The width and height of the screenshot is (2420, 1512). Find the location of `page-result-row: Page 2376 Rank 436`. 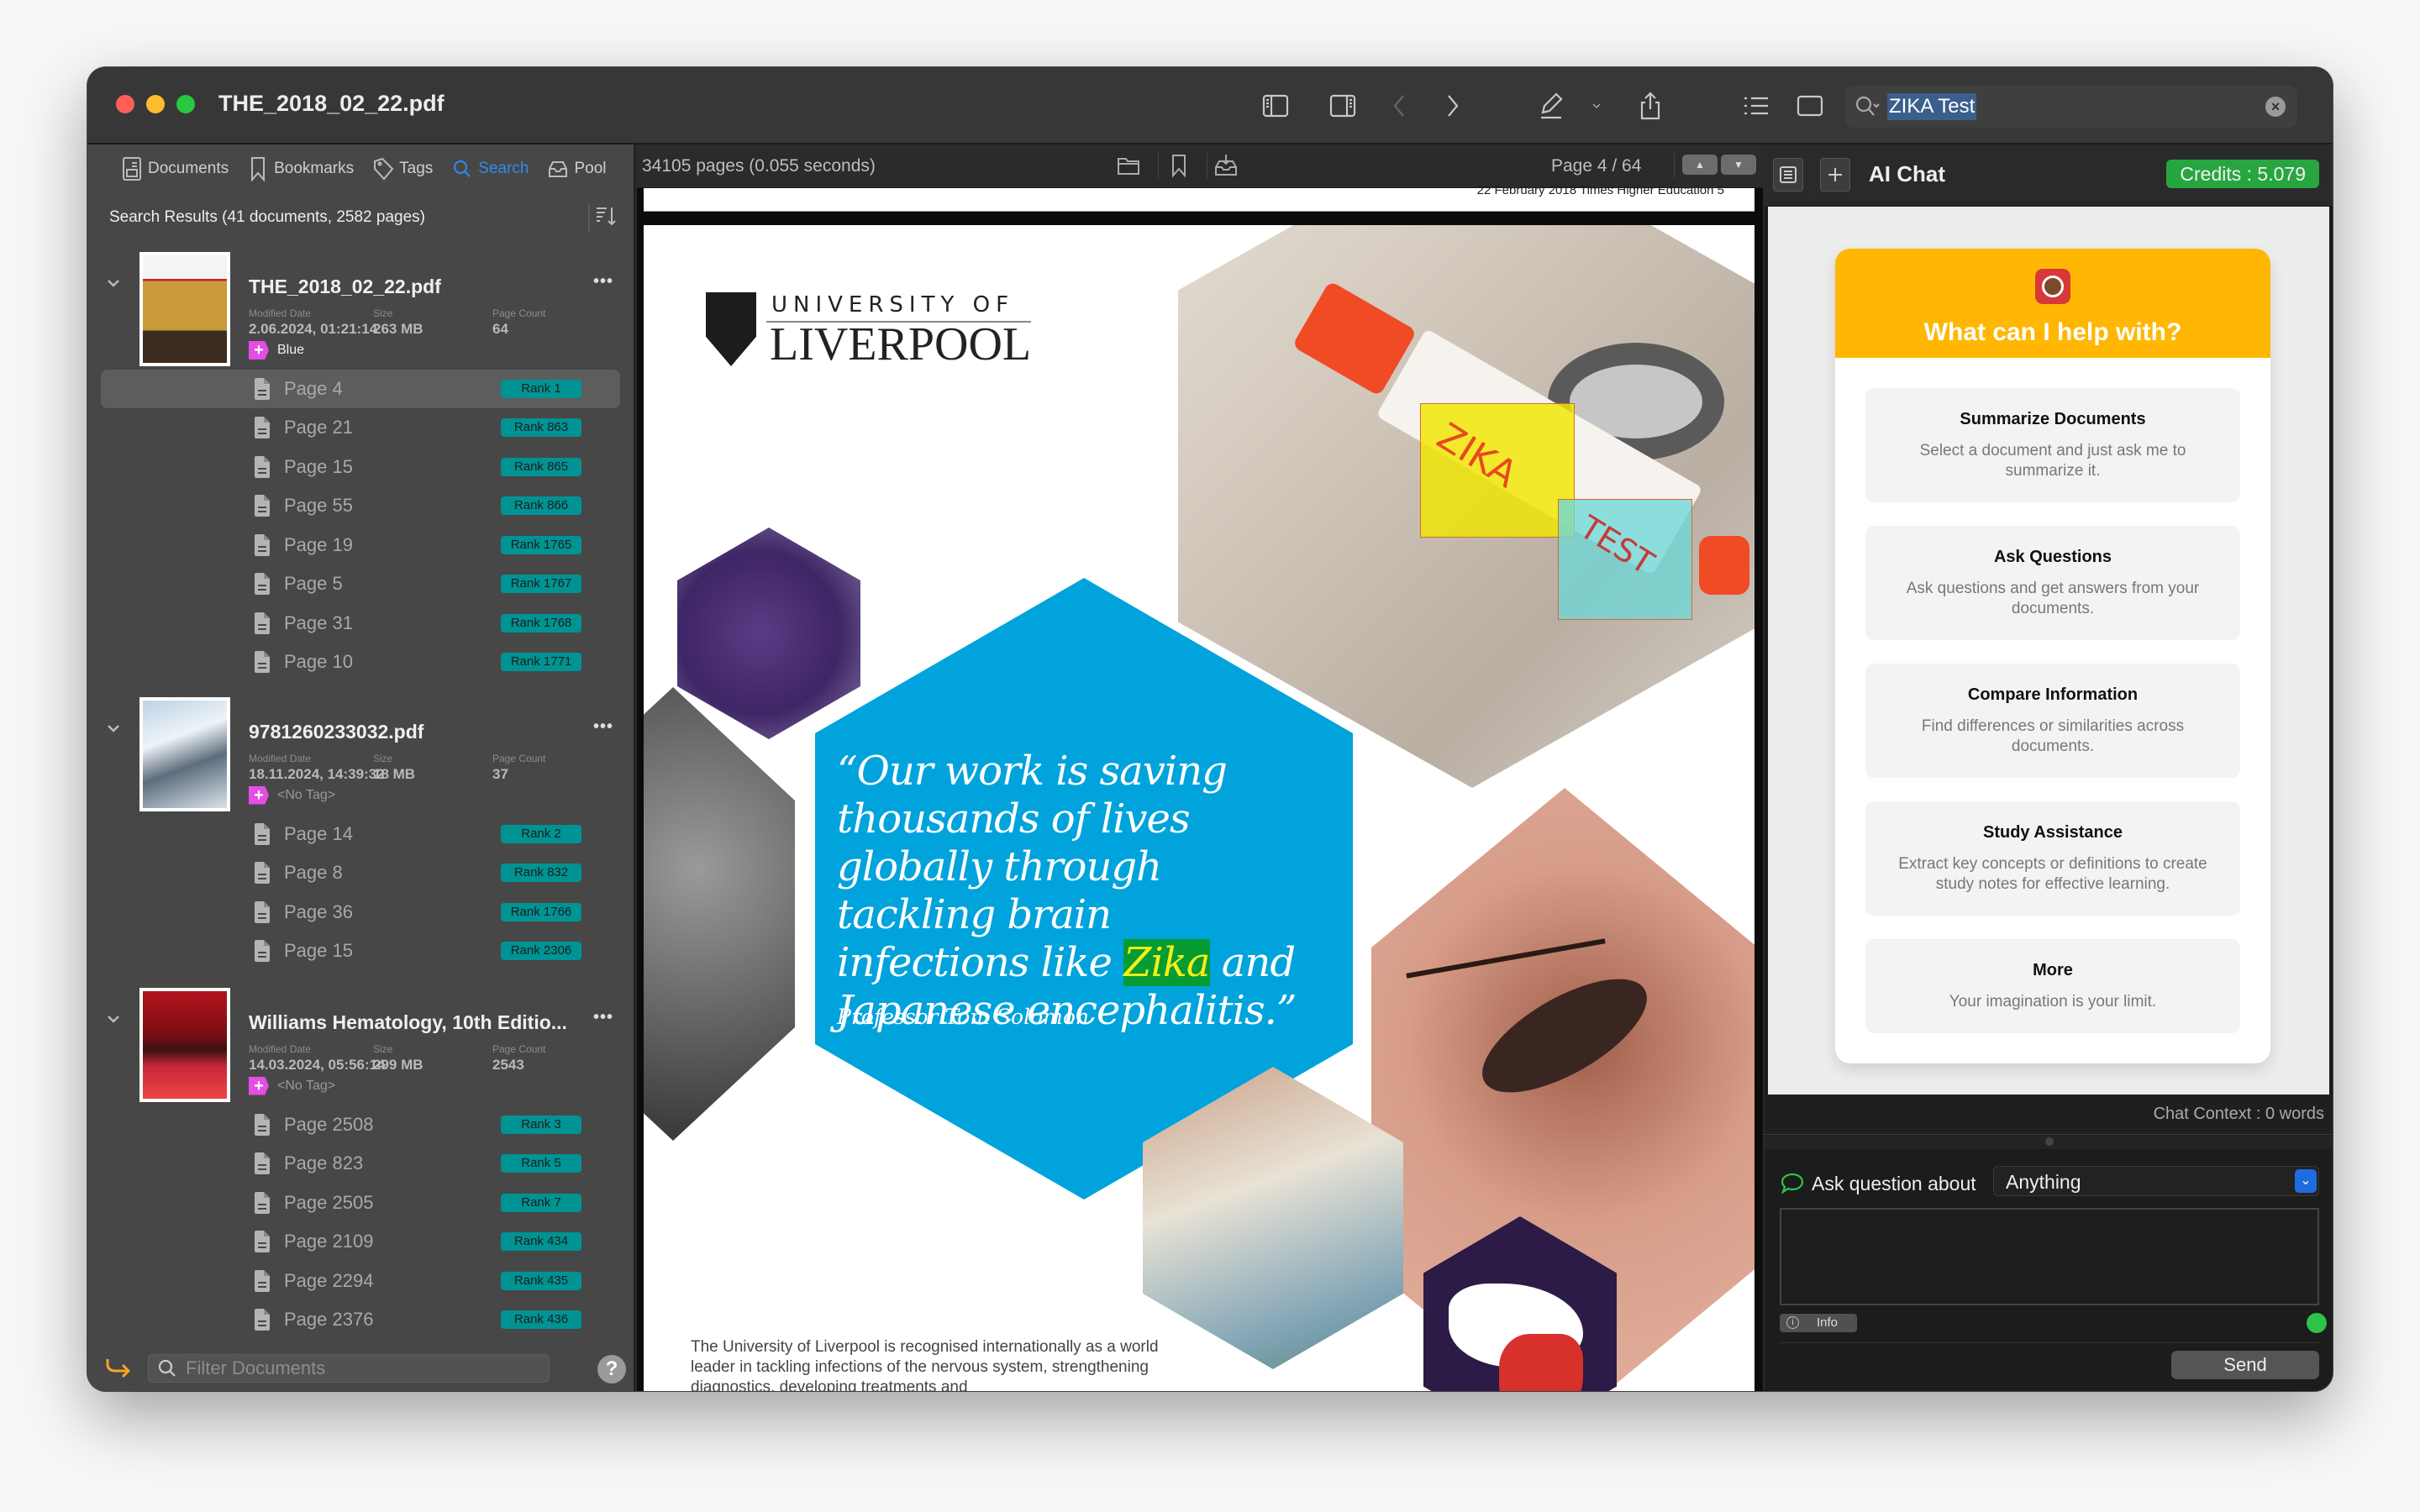

page-result-row: Page 2376 Rank 436 is located at coordinates (360, 1320).